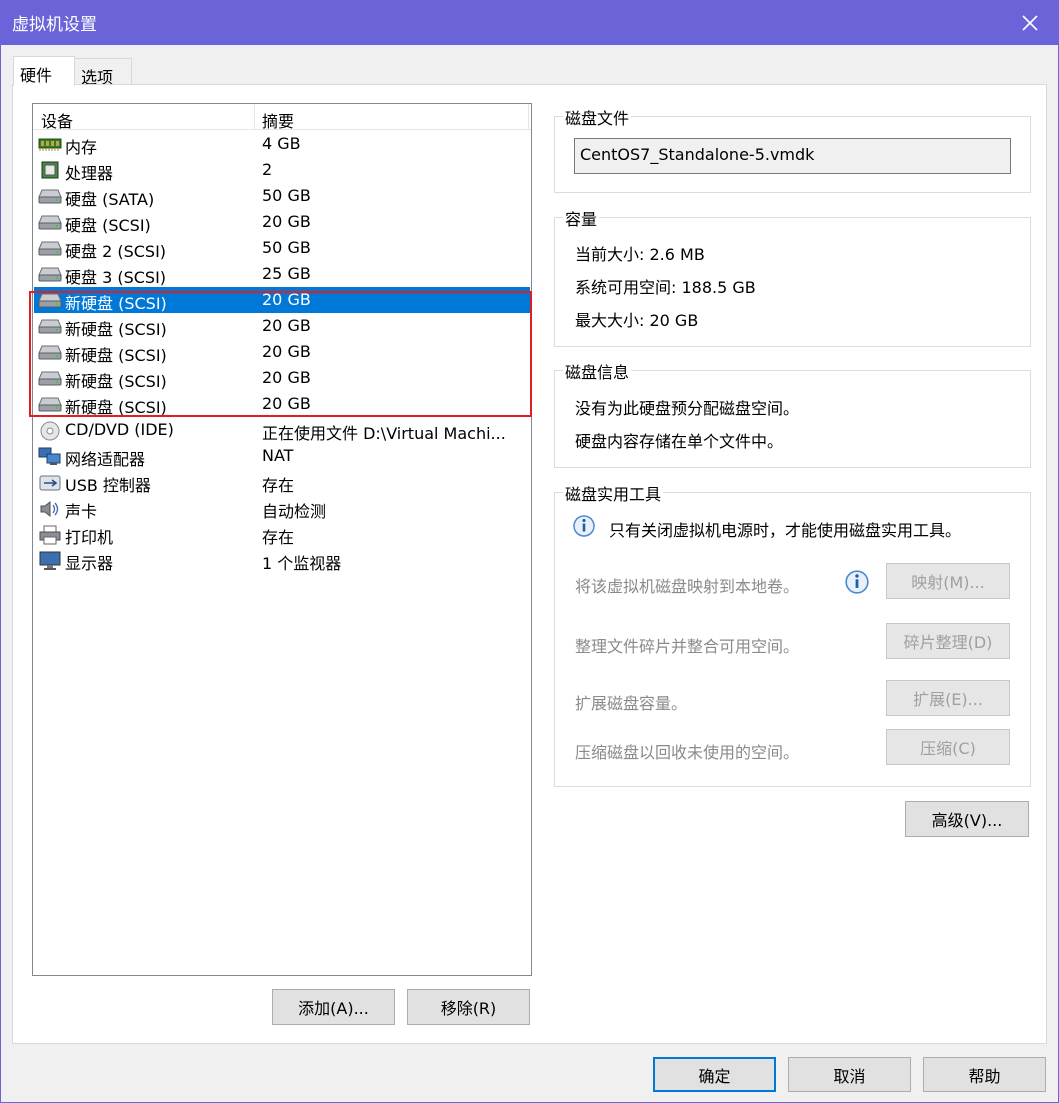 Image resolution: width=1059 pixels, height=1103 pixels. Describe the element at coordinates (282, 456) in the screenshot. I see `device-row: 网络适配器 NAT` at that location.